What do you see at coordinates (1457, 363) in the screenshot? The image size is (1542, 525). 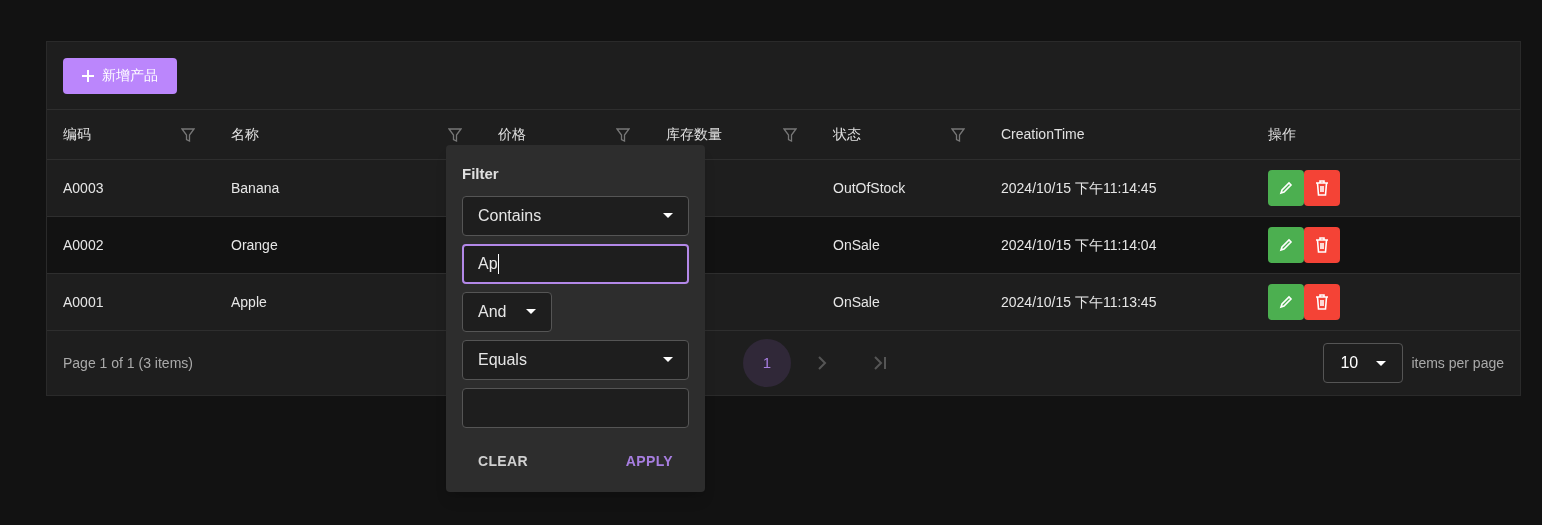 I see `page-size-label: items per page` at bounding box center [1457, 363].